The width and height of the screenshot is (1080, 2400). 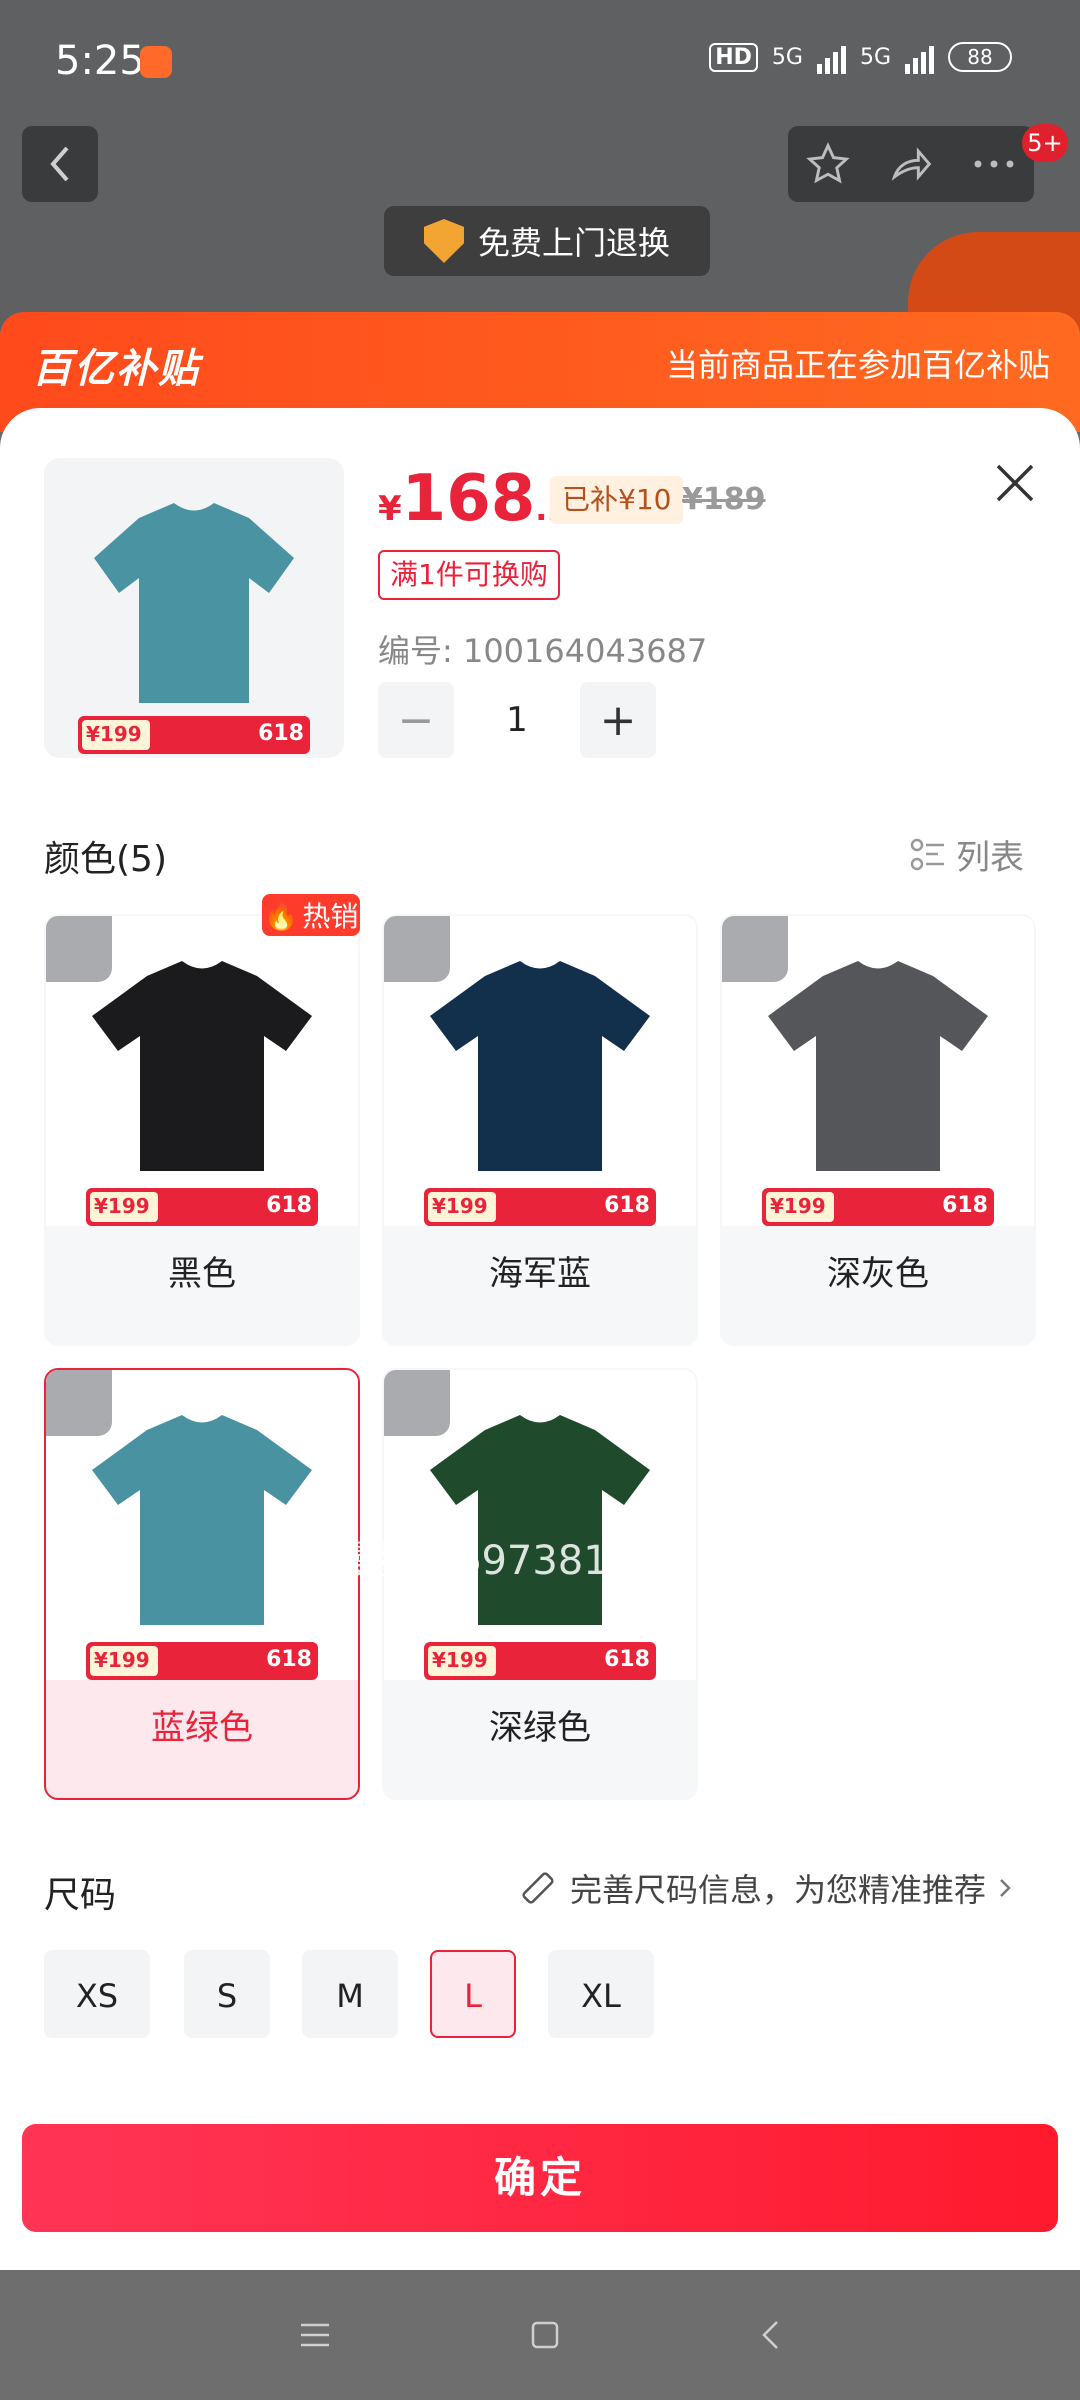 What do you see at coordinates (390, 509) in the screenshot?
I see `price-symbol: ¥` at bounding box center [390, 509].